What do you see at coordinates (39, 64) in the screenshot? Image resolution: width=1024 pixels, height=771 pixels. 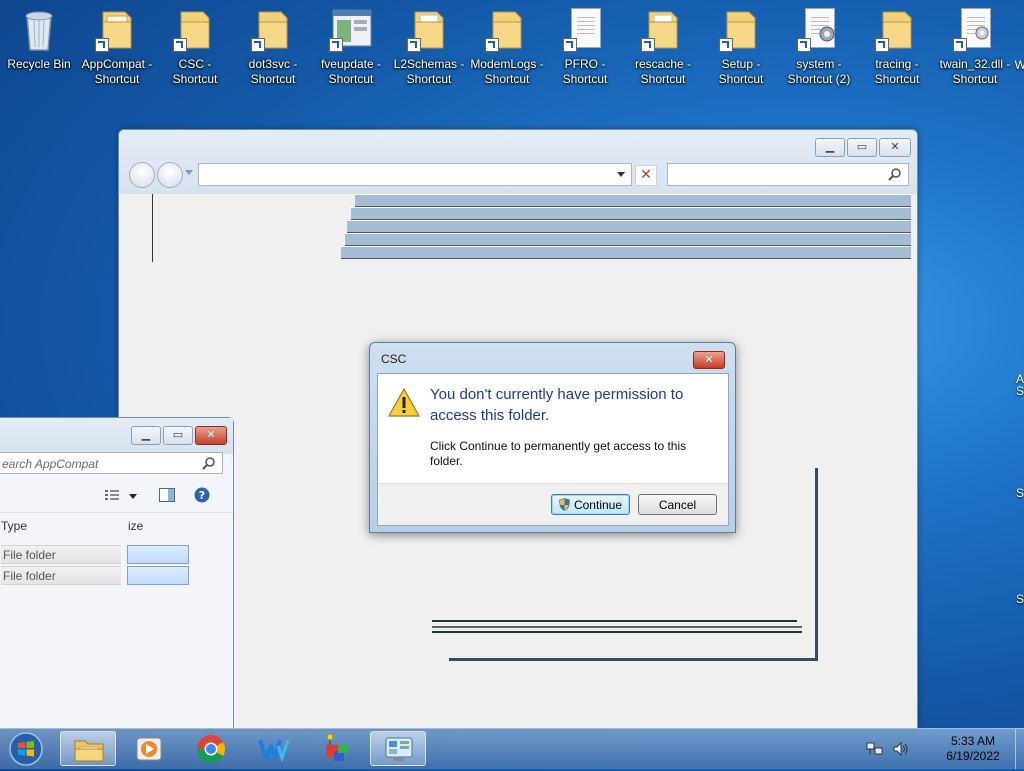 I see `desktop-icon-label: Recycle Bin` at bounding box center [39, 64].